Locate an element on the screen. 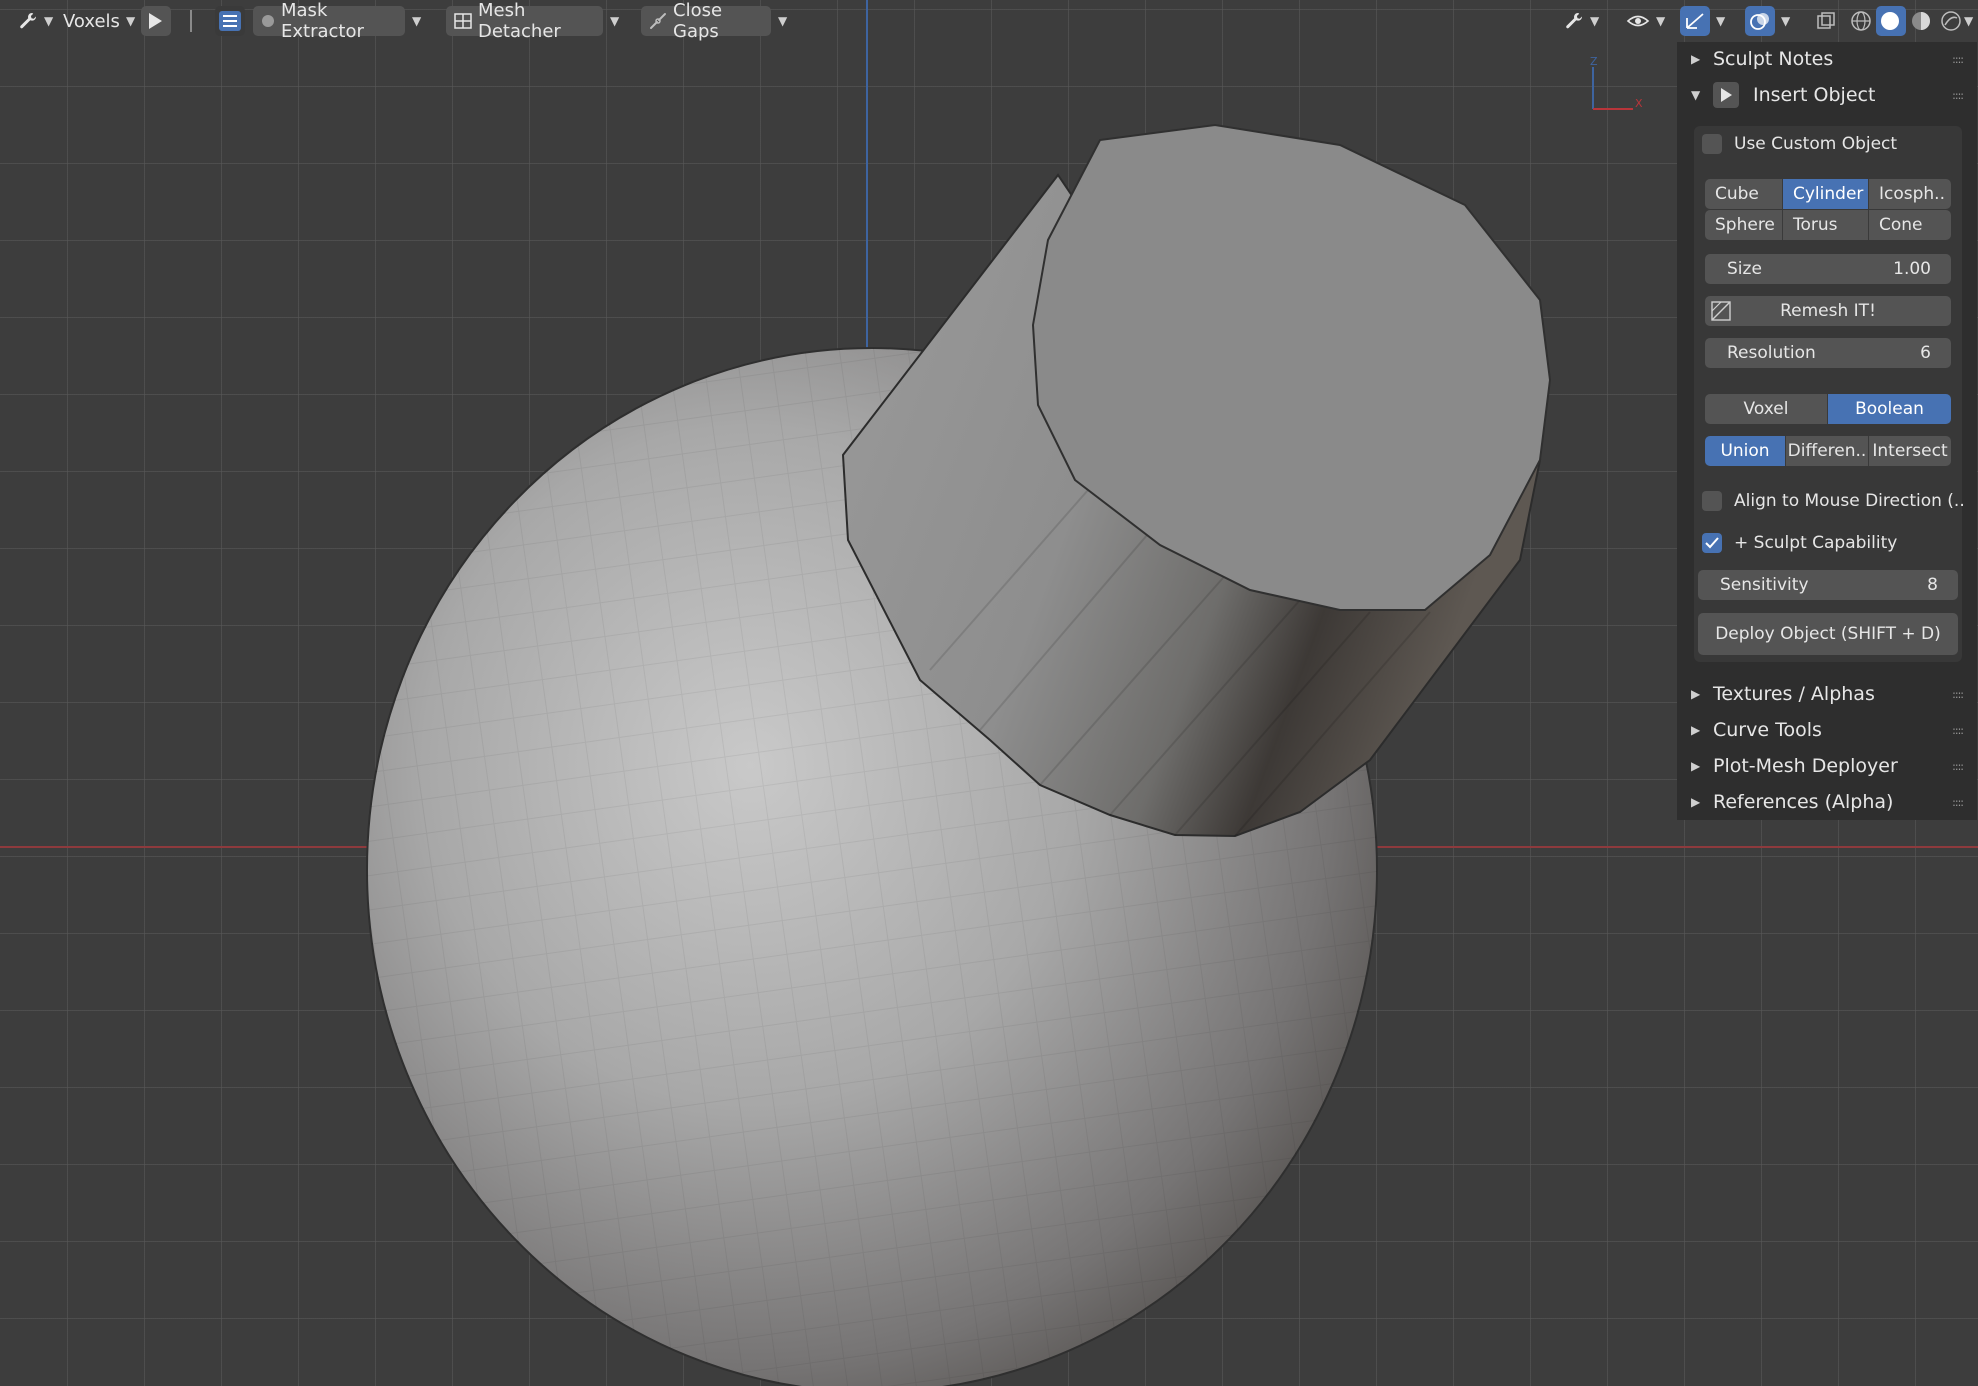  menu-button is located at coordinates (230, 21).